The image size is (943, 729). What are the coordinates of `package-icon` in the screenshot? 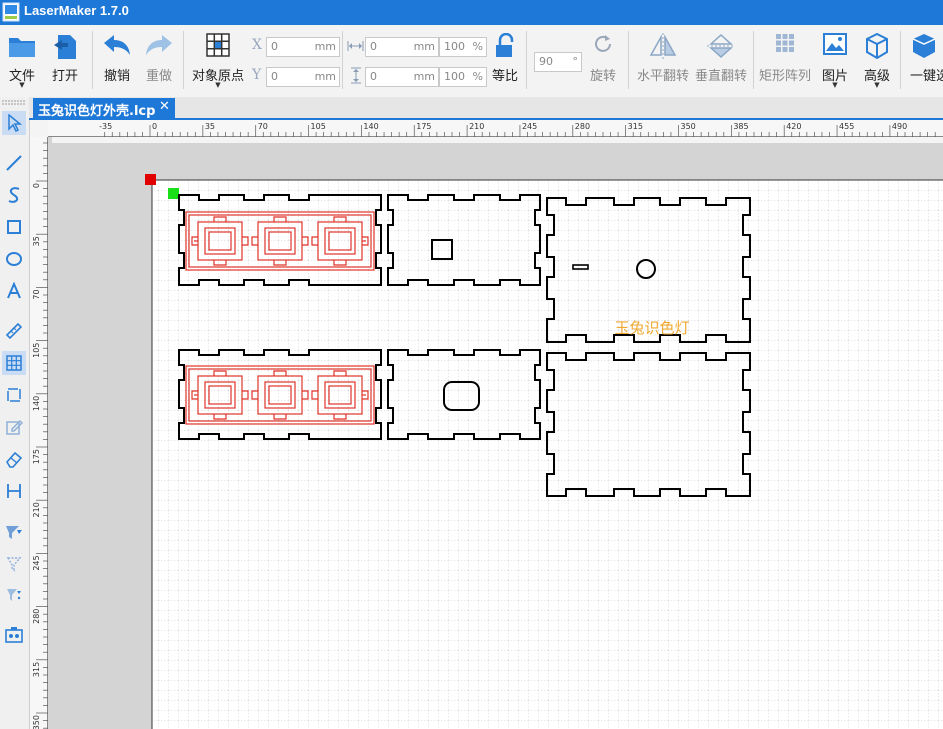 It's located at (924, 46).